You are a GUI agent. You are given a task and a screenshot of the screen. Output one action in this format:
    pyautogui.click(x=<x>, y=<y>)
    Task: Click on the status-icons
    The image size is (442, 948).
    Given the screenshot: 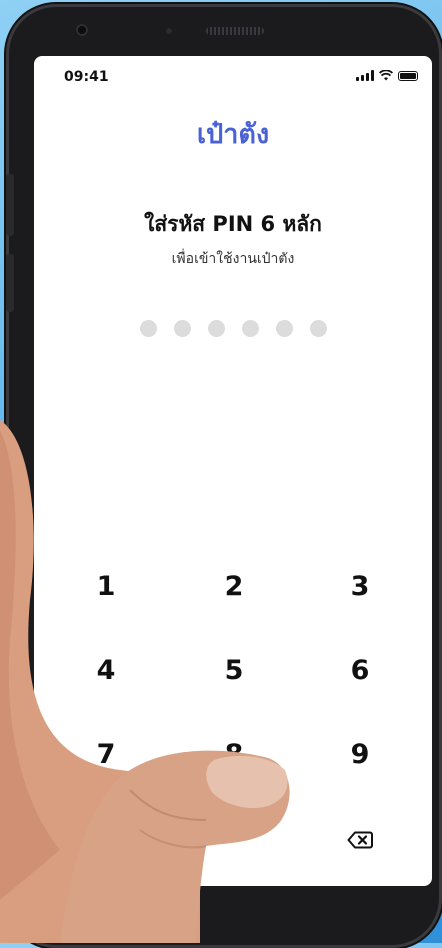 What is the action you would take?
    pyautogui.click(x=387, y=75)
    